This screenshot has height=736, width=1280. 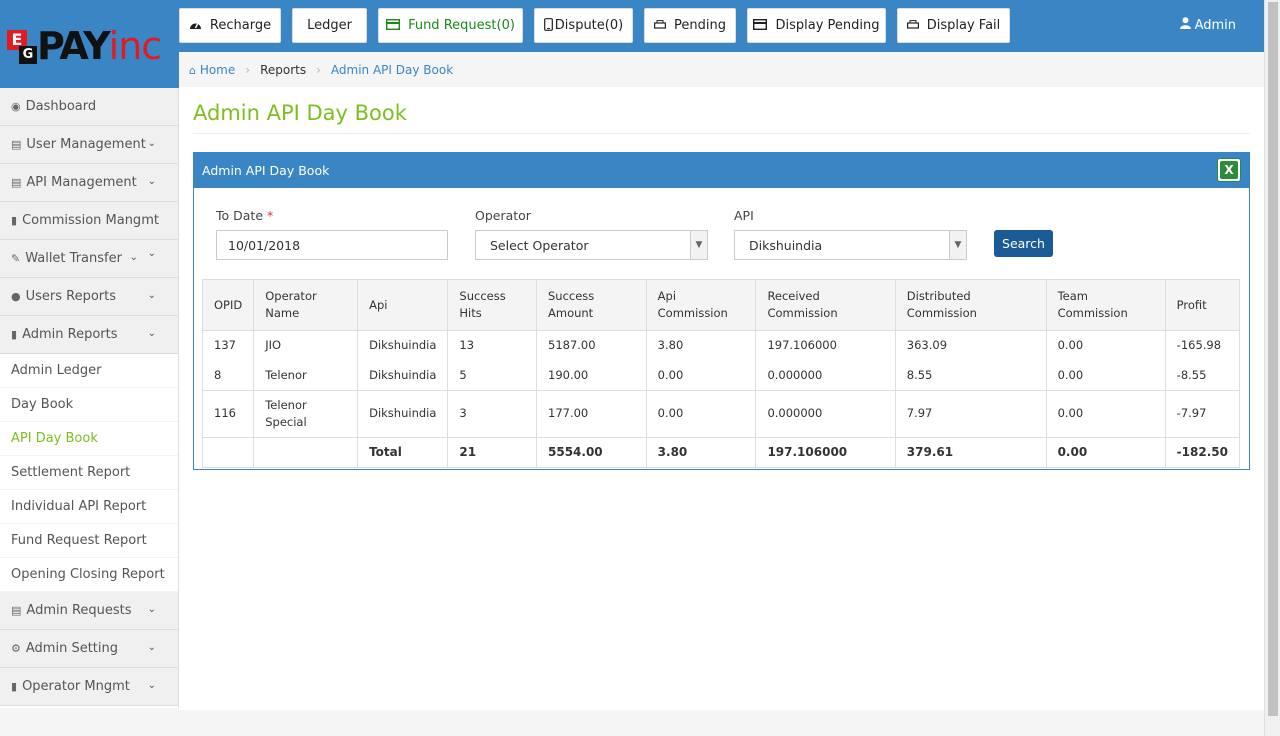 I want to click on table-cell: 21, so click(x=492, y=452).